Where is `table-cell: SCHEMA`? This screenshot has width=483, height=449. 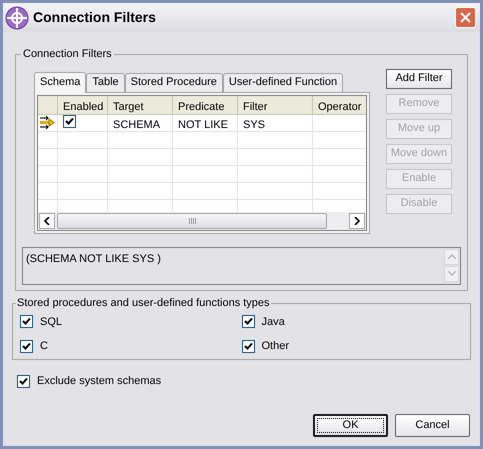 table-cell: SCHEMA is located at coordinates (140, 123).